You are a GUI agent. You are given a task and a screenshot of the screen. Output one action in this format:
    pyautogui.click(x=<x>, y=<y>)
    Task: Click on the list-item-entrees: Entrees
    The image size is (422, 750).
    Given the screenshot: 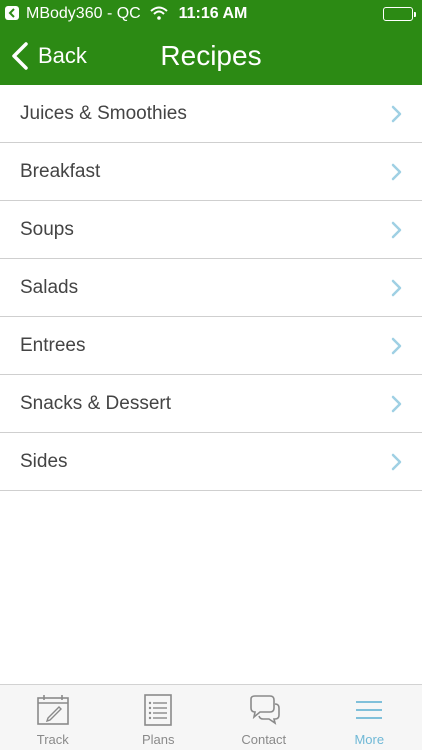 What is the action you would take?
    pyautogui.click(x=211, y=346)
    